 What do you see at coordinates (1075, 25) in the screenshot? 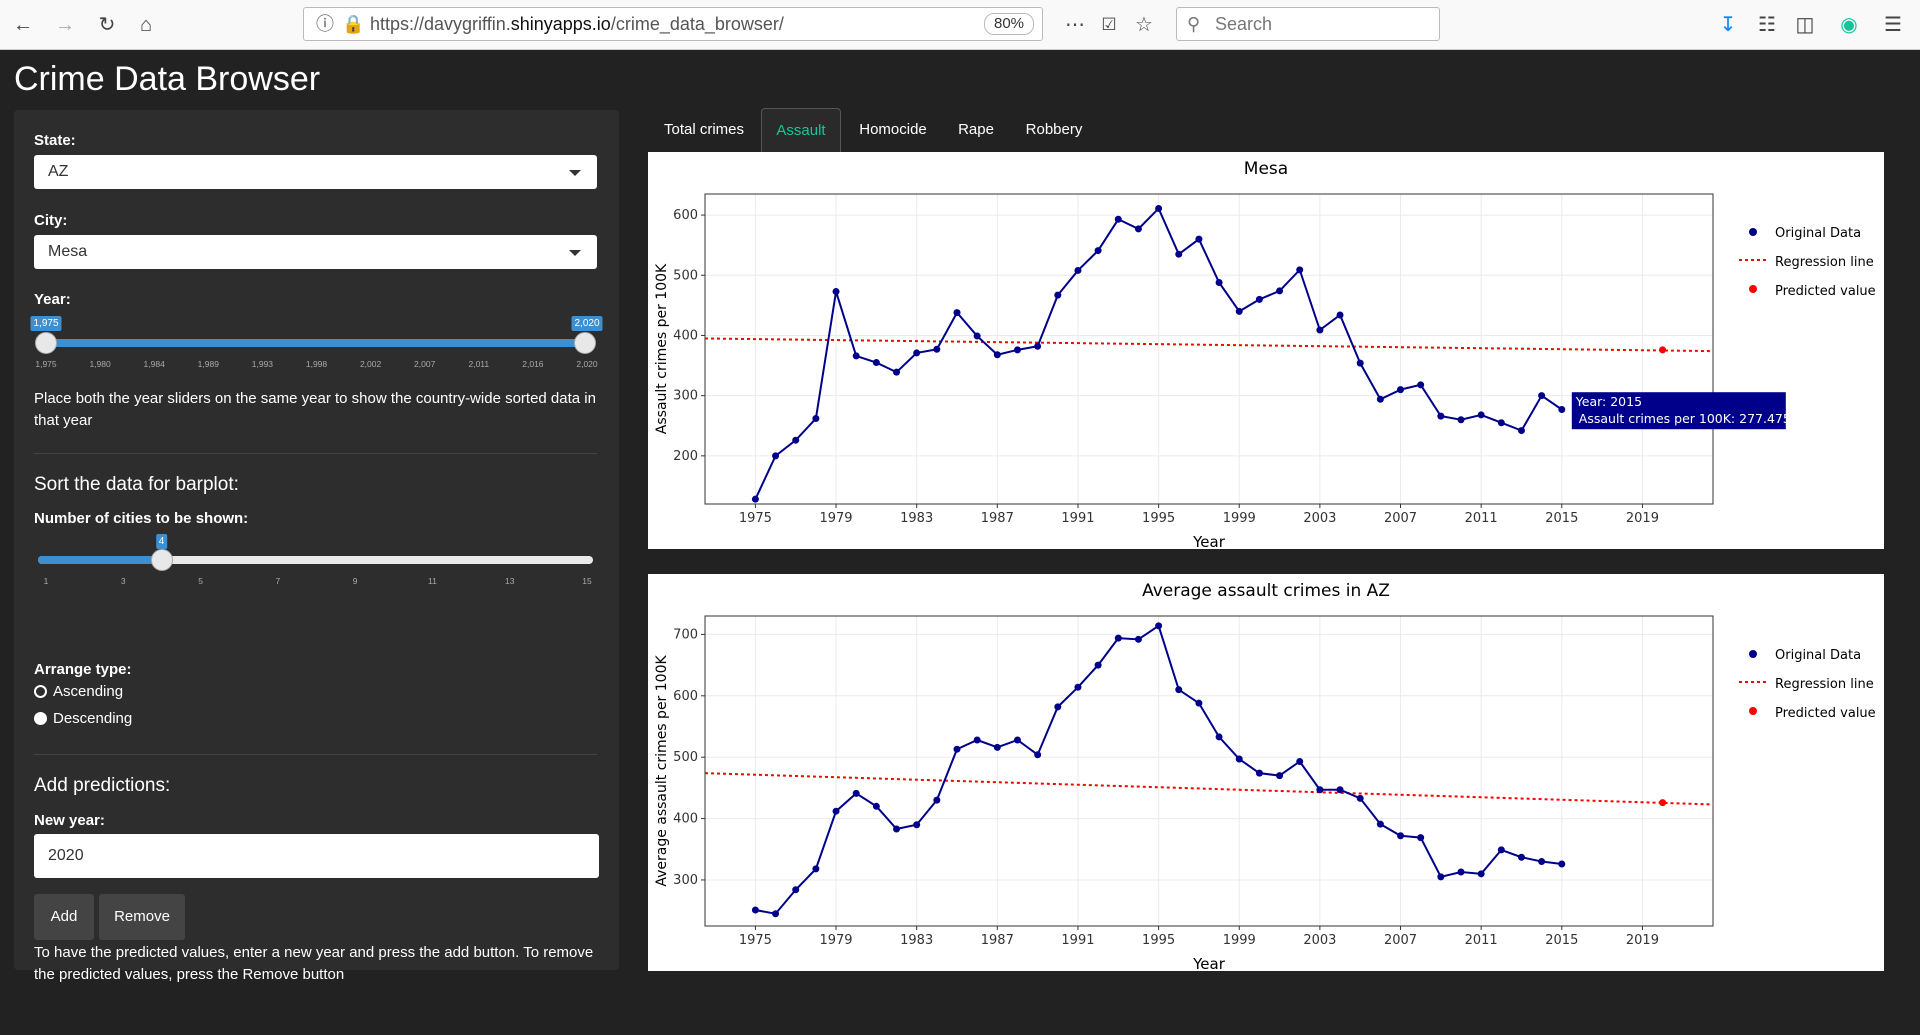
I see `more-icon: ⋯` at bounding box center [1075, 25].